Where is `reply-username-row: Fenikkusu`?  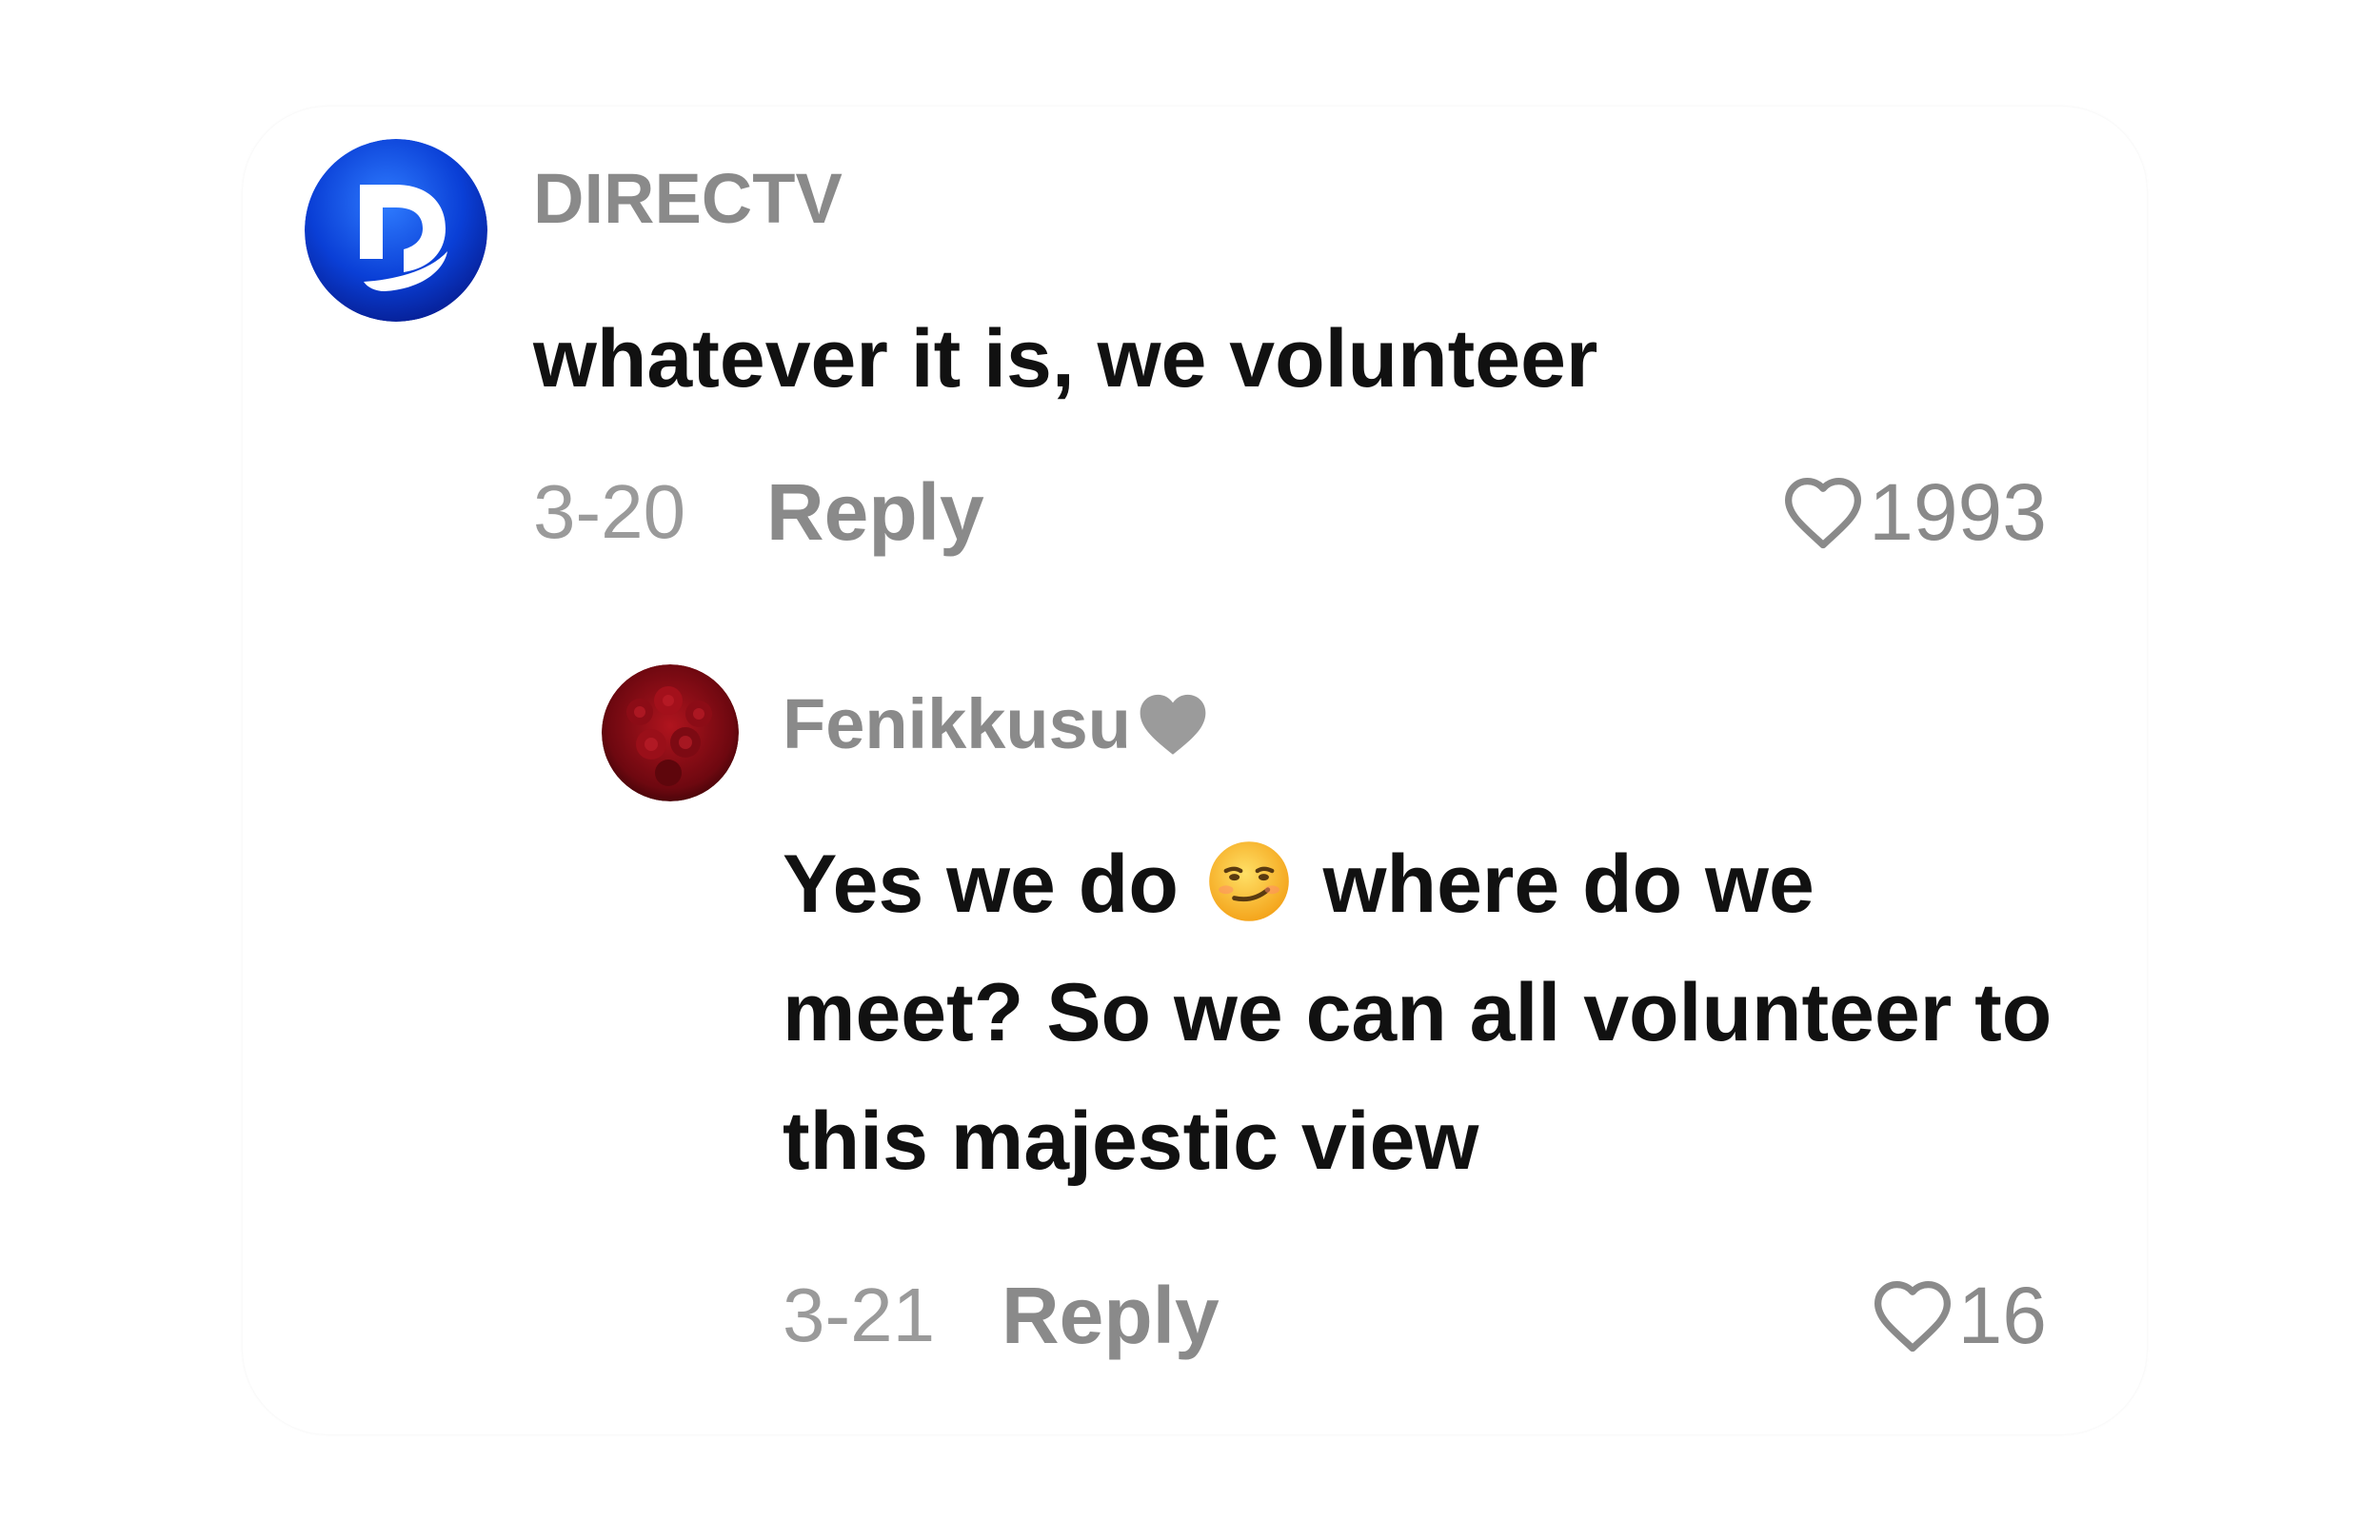 reply-username-row: Fenikkusu is located at coordinates (997, 724).